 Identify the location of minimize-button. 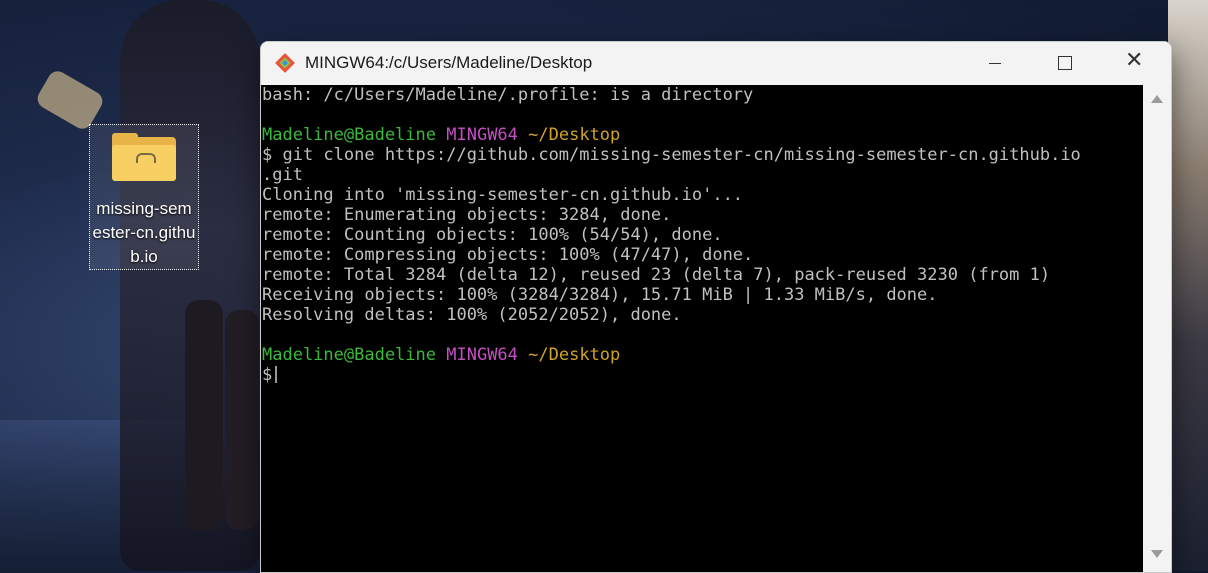
(994, 63).